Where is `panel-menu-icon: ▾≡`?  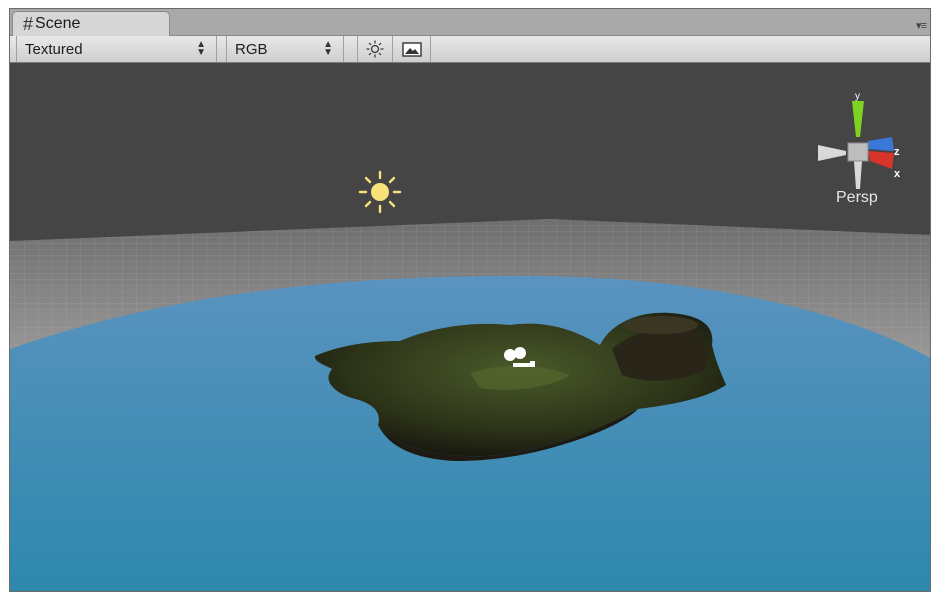 panel-menu-icon: ▾≡ is located at coordinates (921, 25).